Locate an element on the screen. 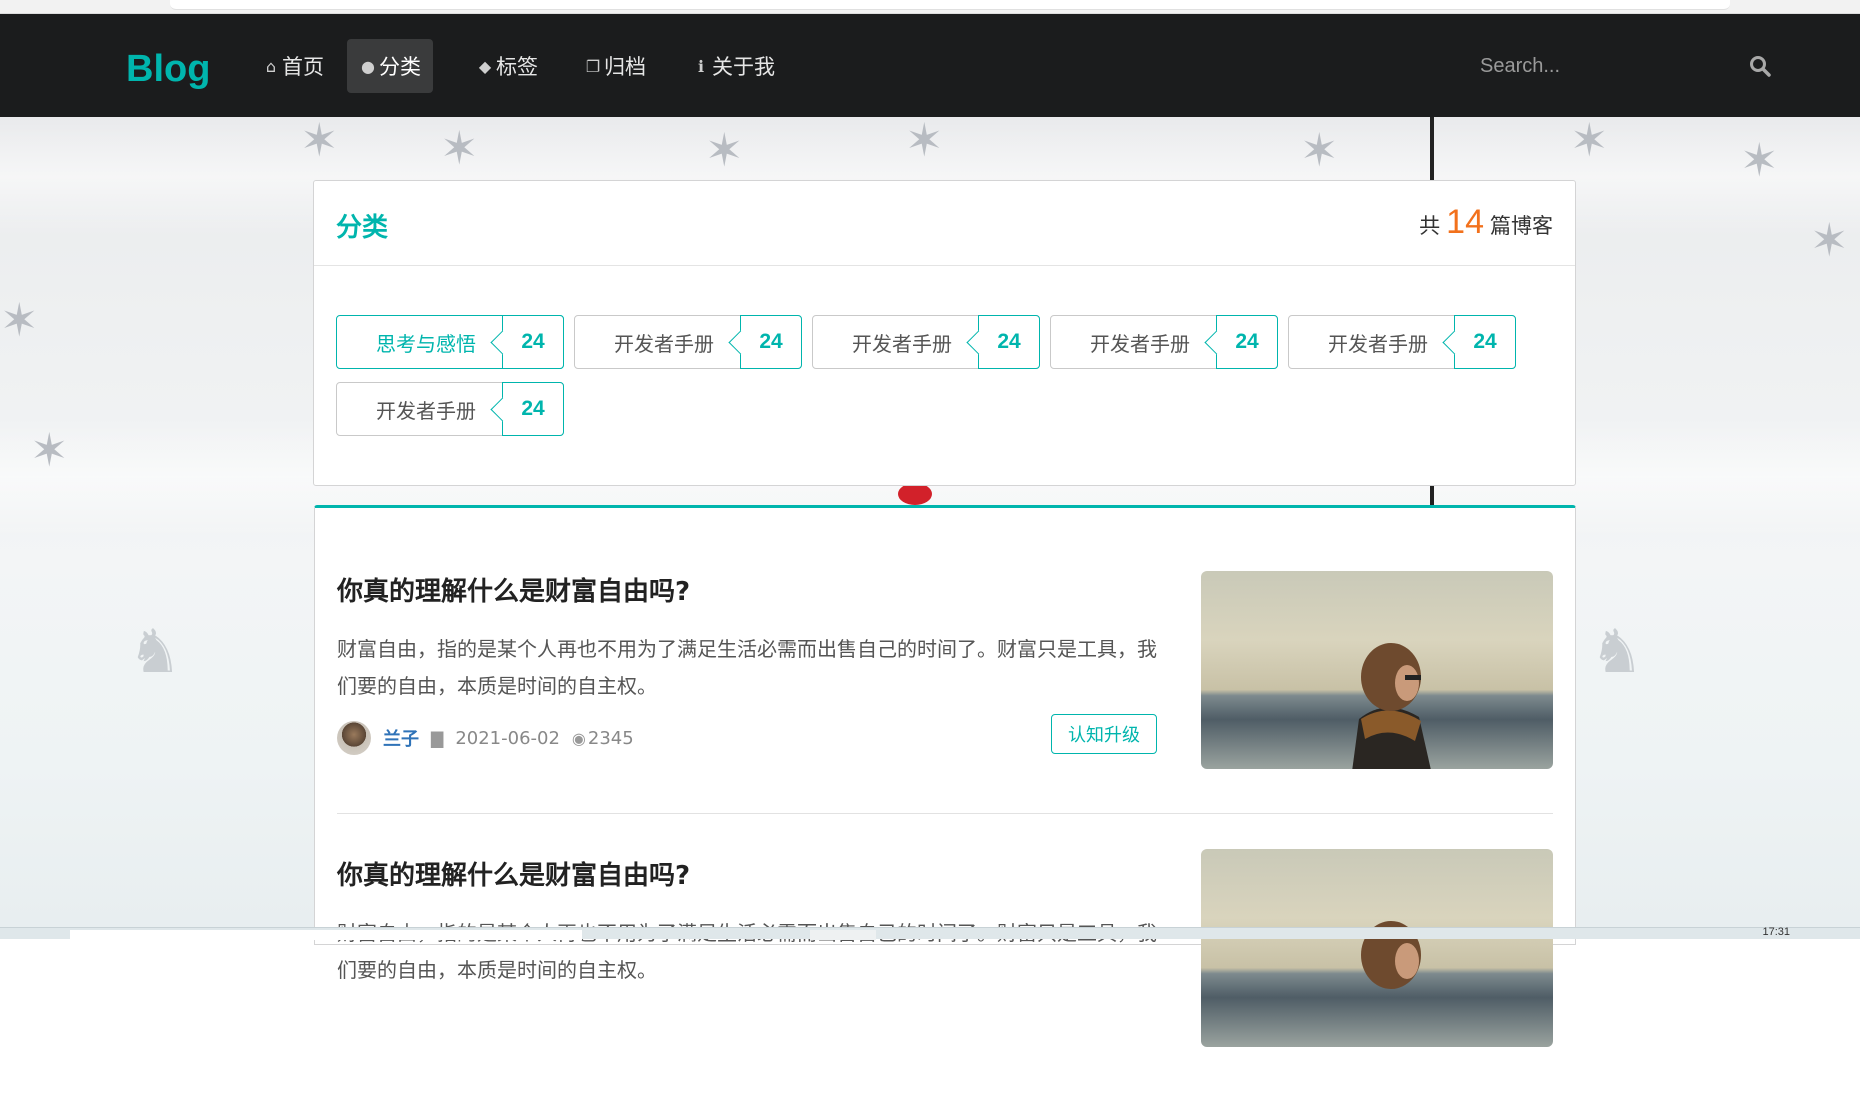 Image resolution: width=1860 pixels, height=1115 pixels. blog-count: 共 14 篇博客 is located at coordinates (1486, 222).